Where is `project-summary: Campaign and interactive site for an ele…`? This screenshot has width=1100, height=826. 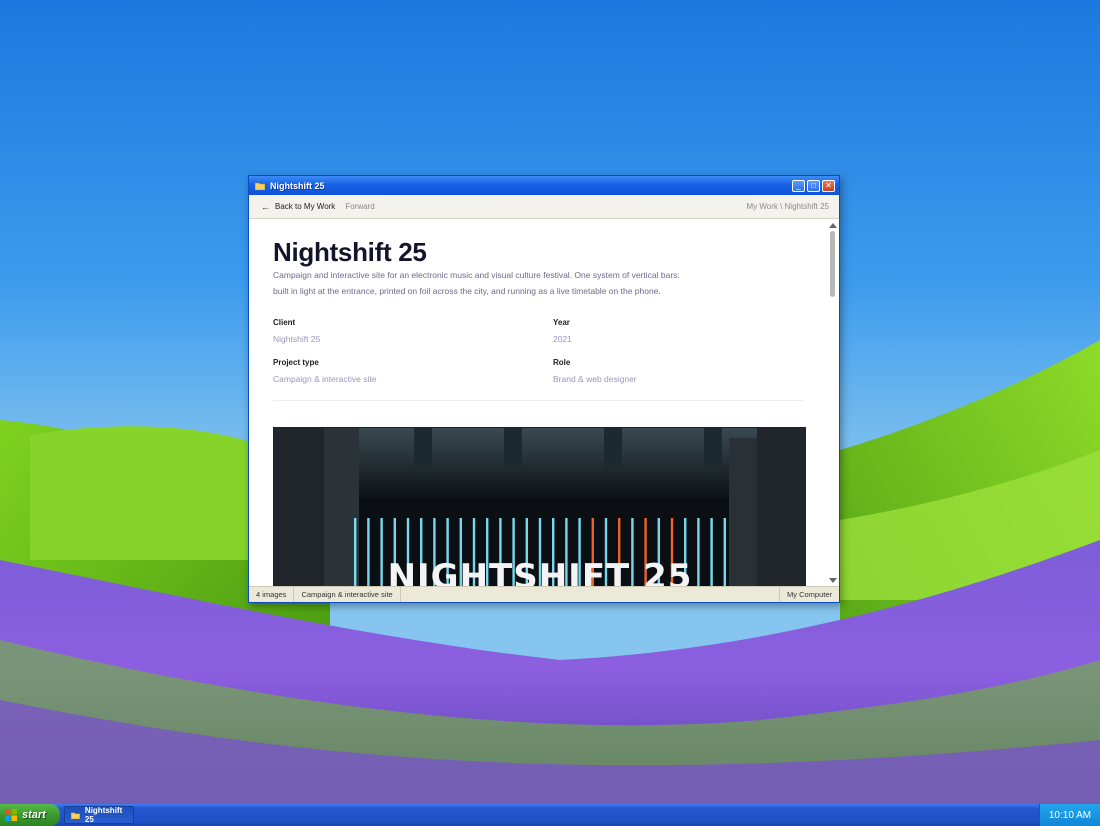
project-summary: Campaign and interactive site for an ele… is located at coordinates (493, 283).